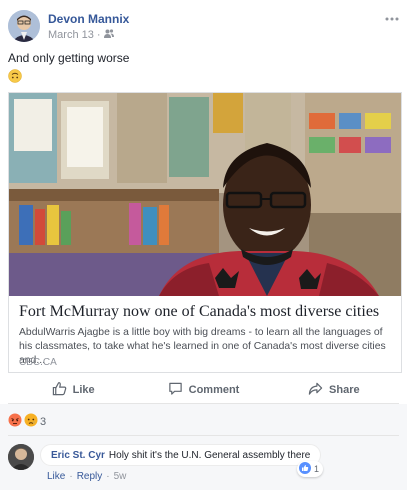  I want to click on comment-bubble-icon, so click(175, 390).